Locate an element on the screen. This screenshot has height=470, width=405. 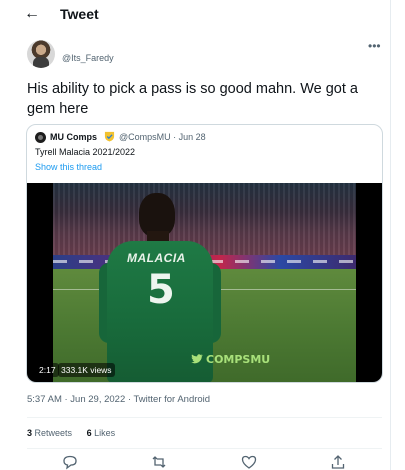
video-views: 333.1K views is located at coordinates (86, 370).